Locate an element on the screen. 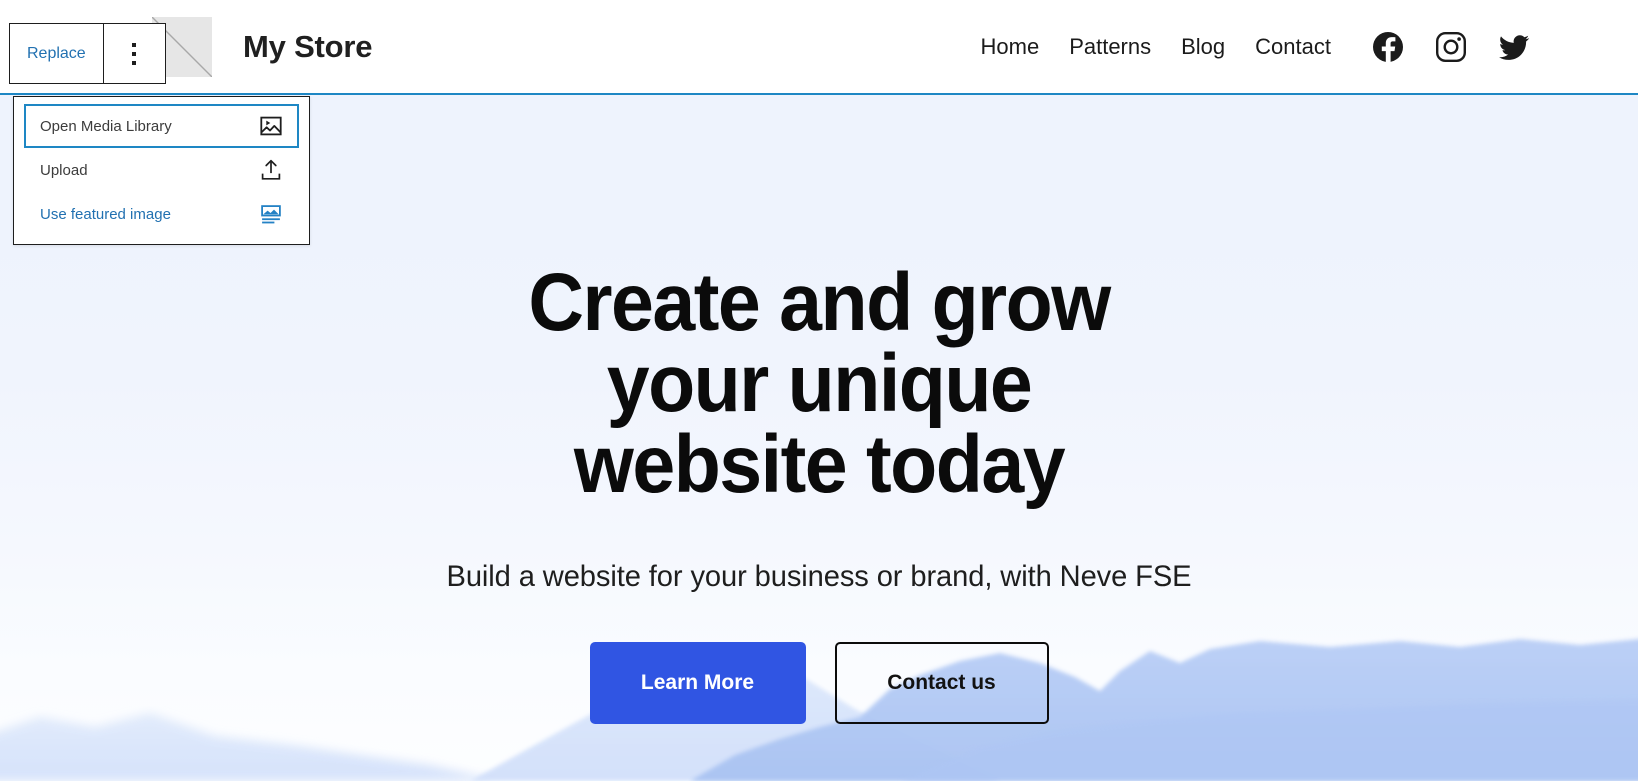 This screenshot has width=1638, height=781. upload-icon is located at coordinates (271, 170).